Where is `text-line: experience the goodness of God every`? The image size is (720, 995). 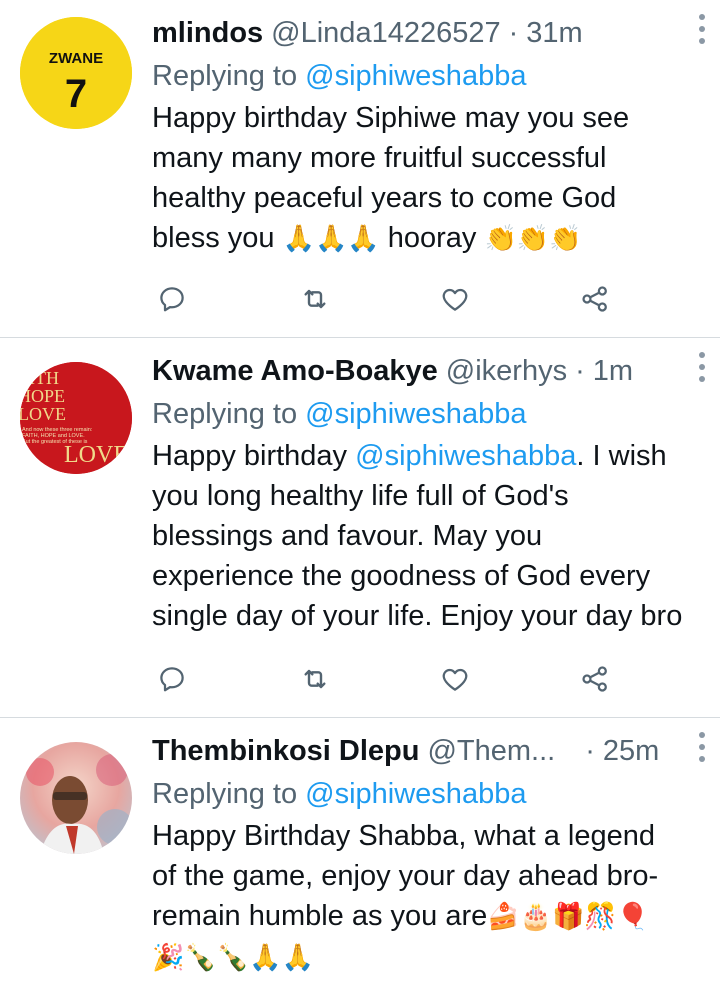 text-line: experience the goodness of God every is located at coordinates (401, 576).